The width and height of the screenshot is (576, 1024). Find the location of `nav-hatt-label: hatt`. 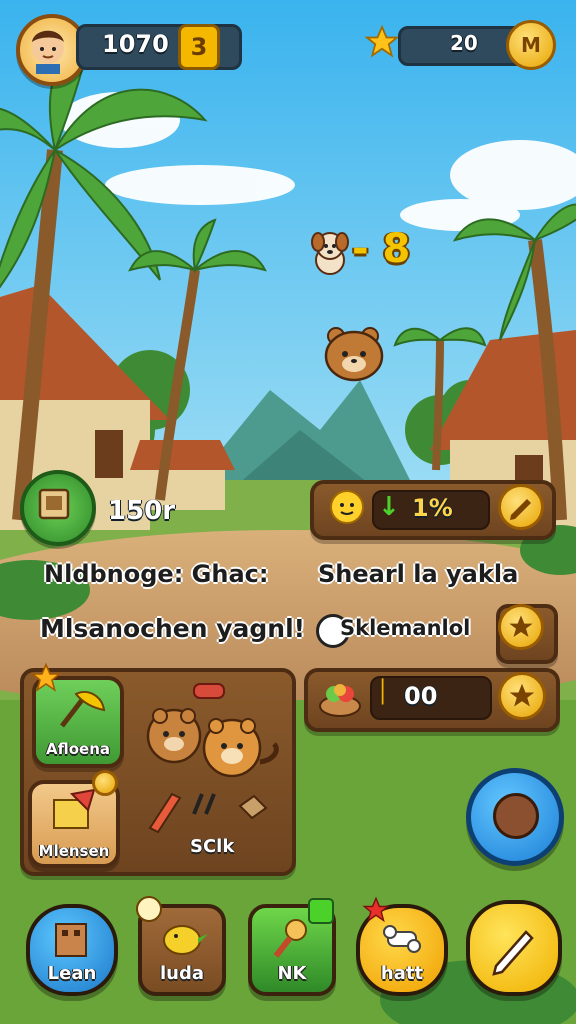

nav-hatt-label: hatt is located at coordinates (402, 973).